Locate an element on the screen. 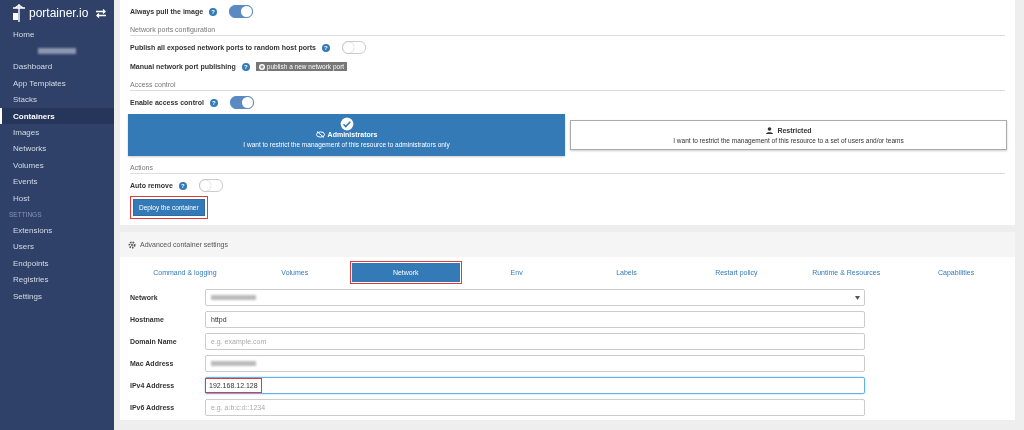 This screenshot has height=430, width=1024. sidebar-item: Stacks is located at coordinates (57, 99).